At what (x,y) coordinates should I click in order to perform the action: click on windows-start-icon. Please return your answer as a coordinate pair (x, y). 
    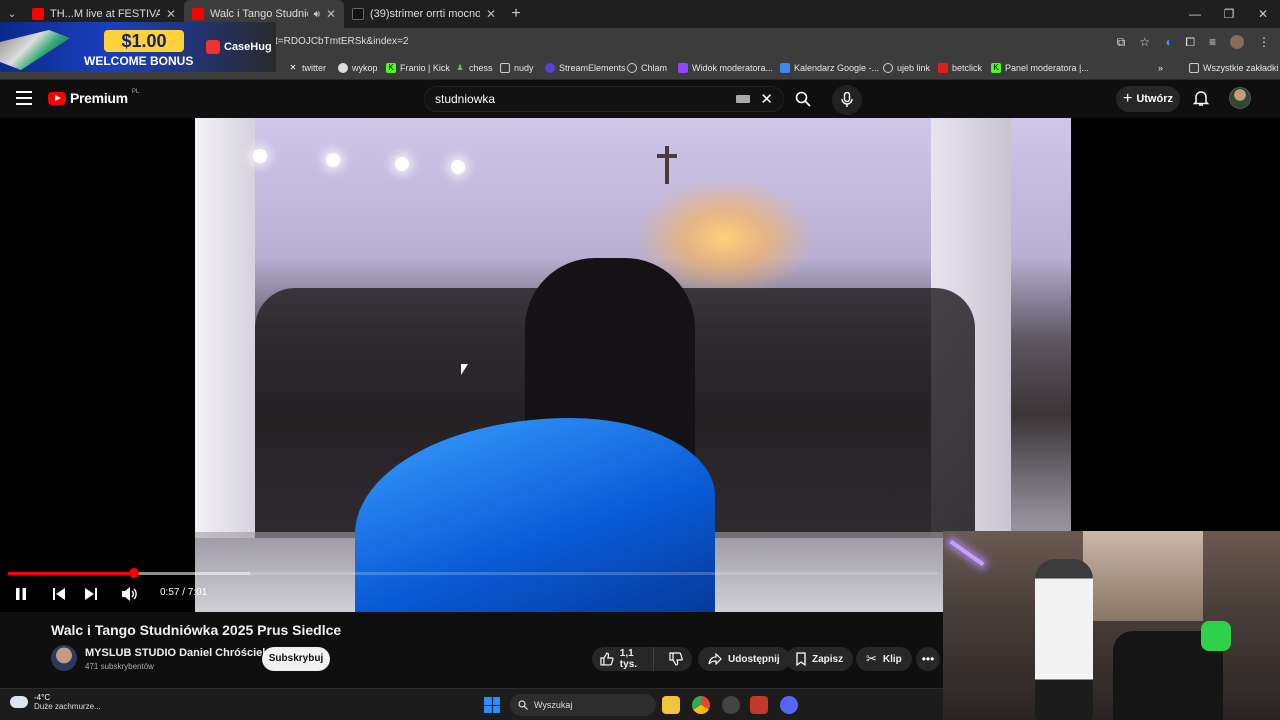
    Looking at the image, I should click on (492, 705).